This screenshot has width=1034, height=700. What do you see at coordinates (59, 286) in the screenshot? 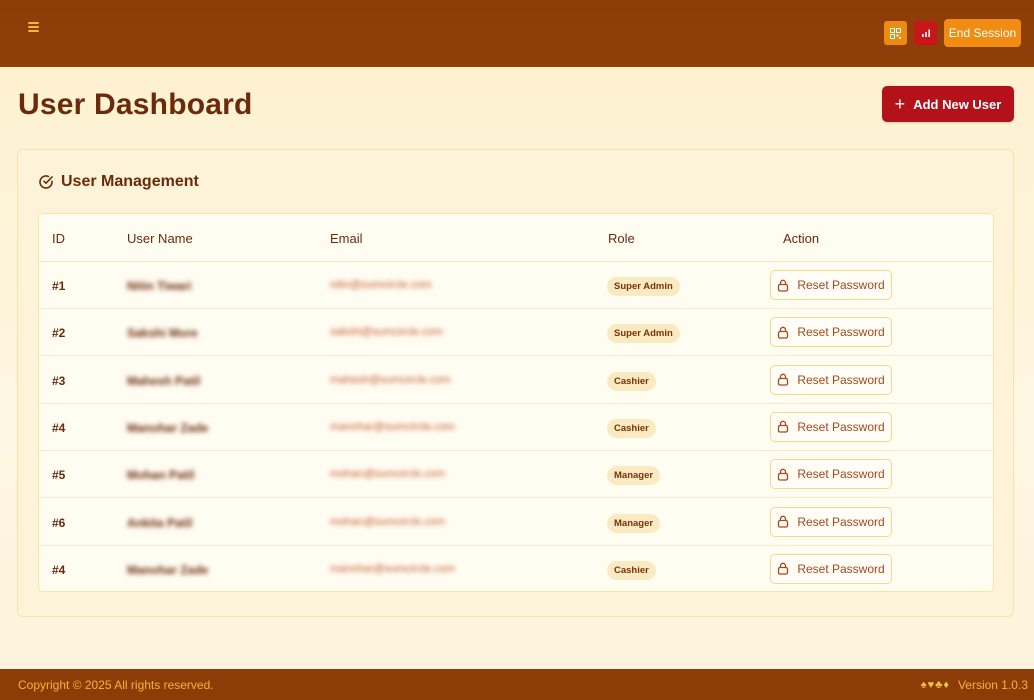
I see `user-id: #1` at bounding box center [59, 286].